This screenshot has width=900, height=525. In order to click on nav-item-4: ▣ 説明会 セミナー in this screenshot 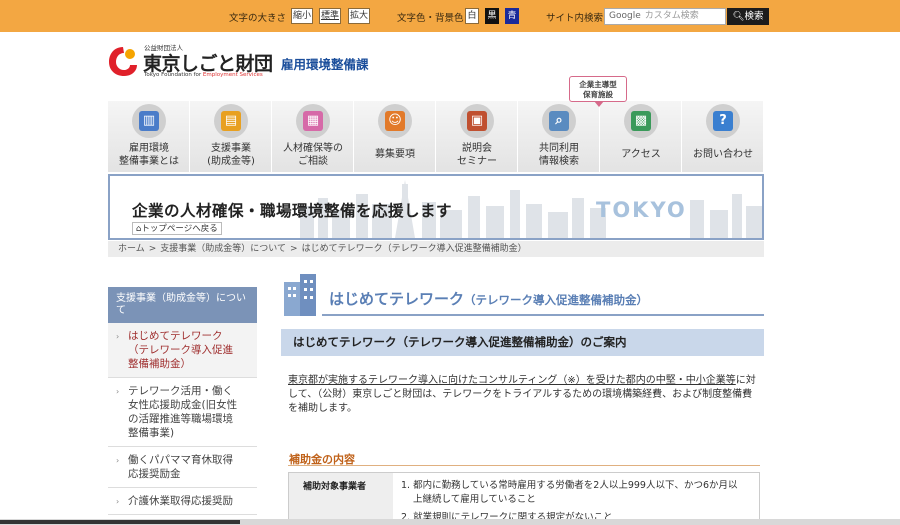, I will do `click(477, 136)`.